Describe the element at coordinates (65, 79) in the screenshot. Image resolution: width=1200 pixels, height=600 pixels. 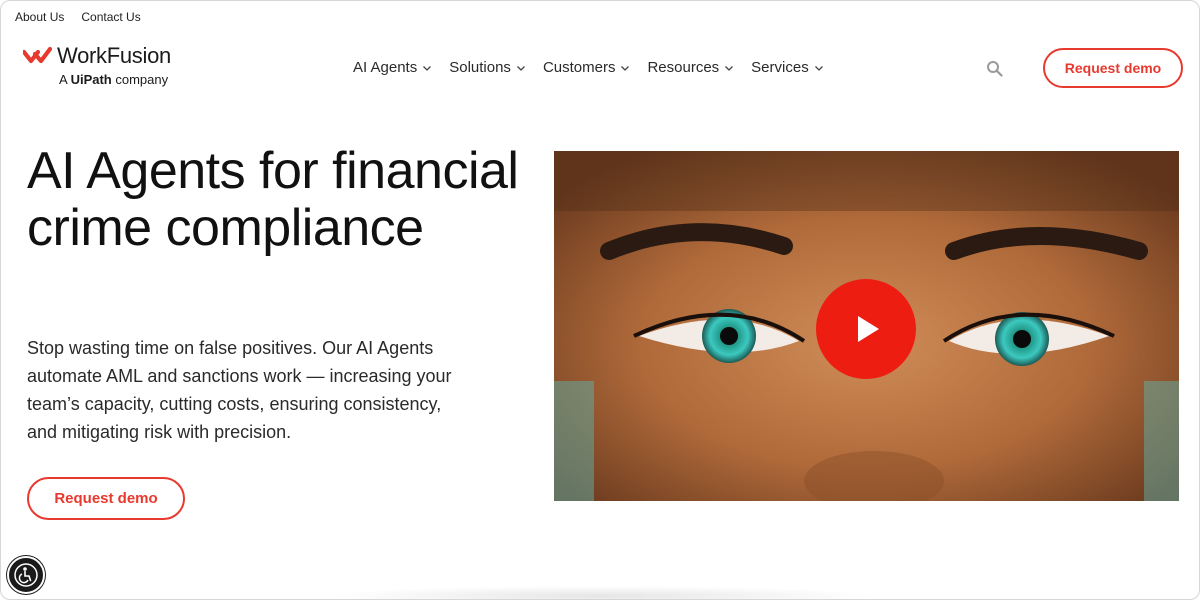
I see `tagline-prefix: A` at that location.